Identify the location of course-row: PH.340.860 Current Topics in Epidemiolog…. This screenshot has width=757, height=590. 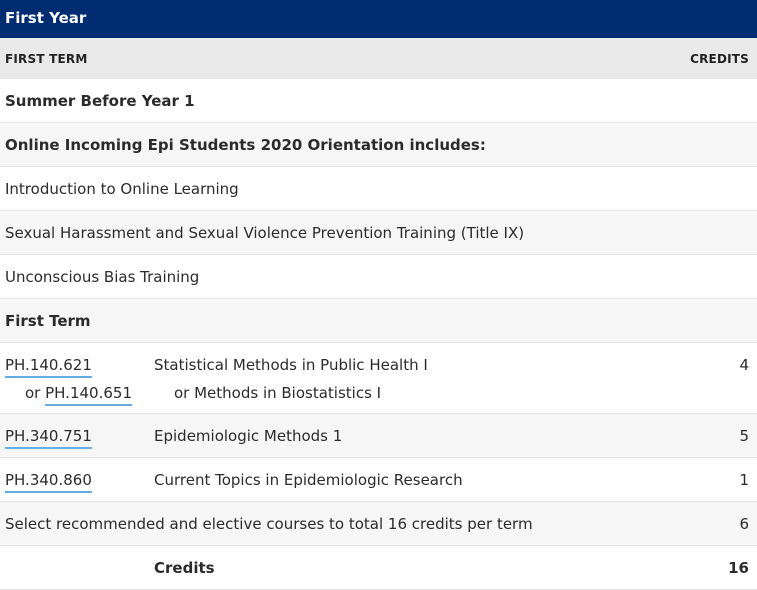
(378, 480).